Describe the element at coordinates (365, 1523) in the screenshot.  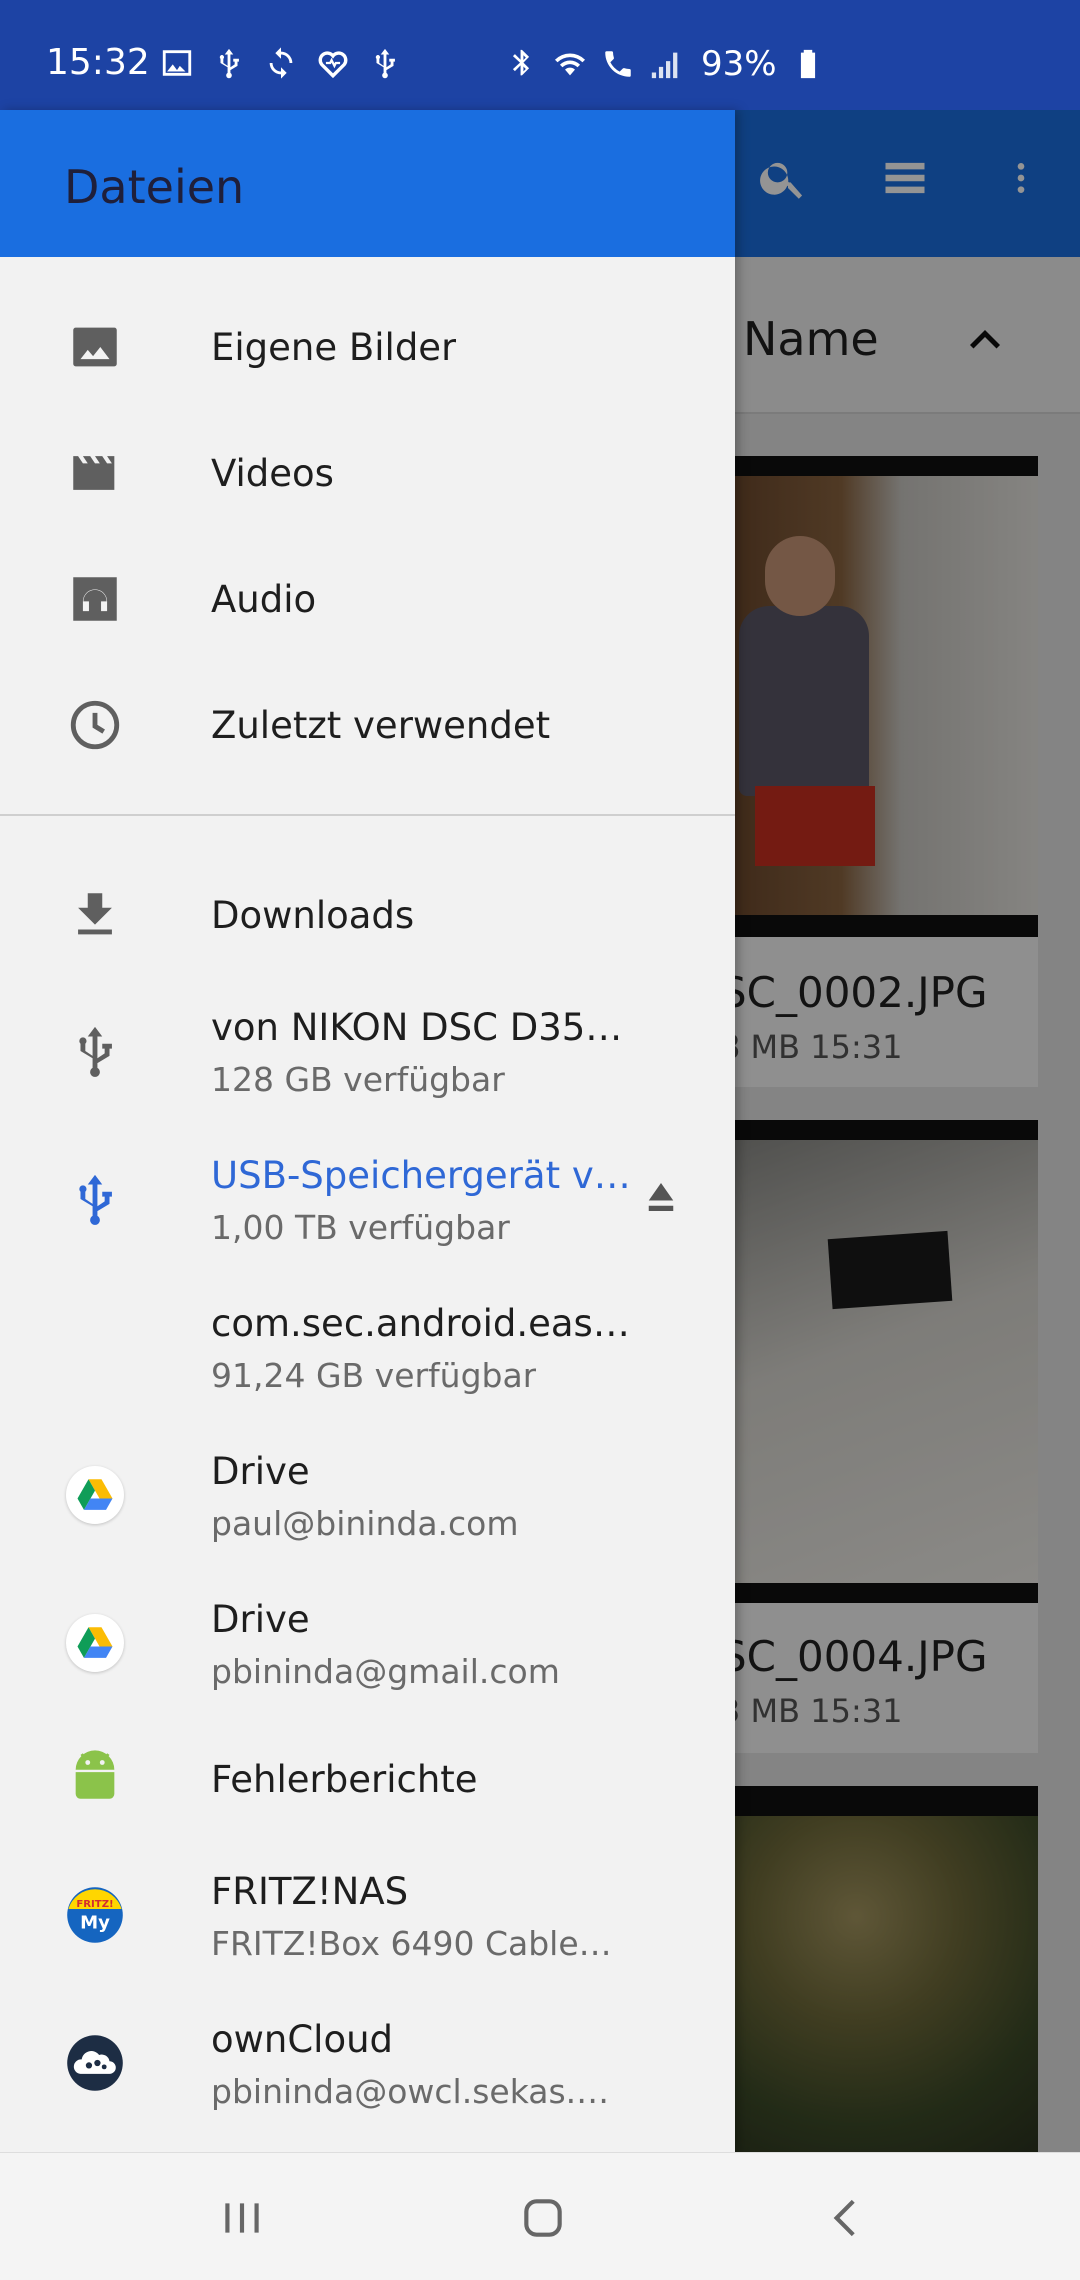
I see `drawer-item-subtitle: paul@bininda.com` at that location.